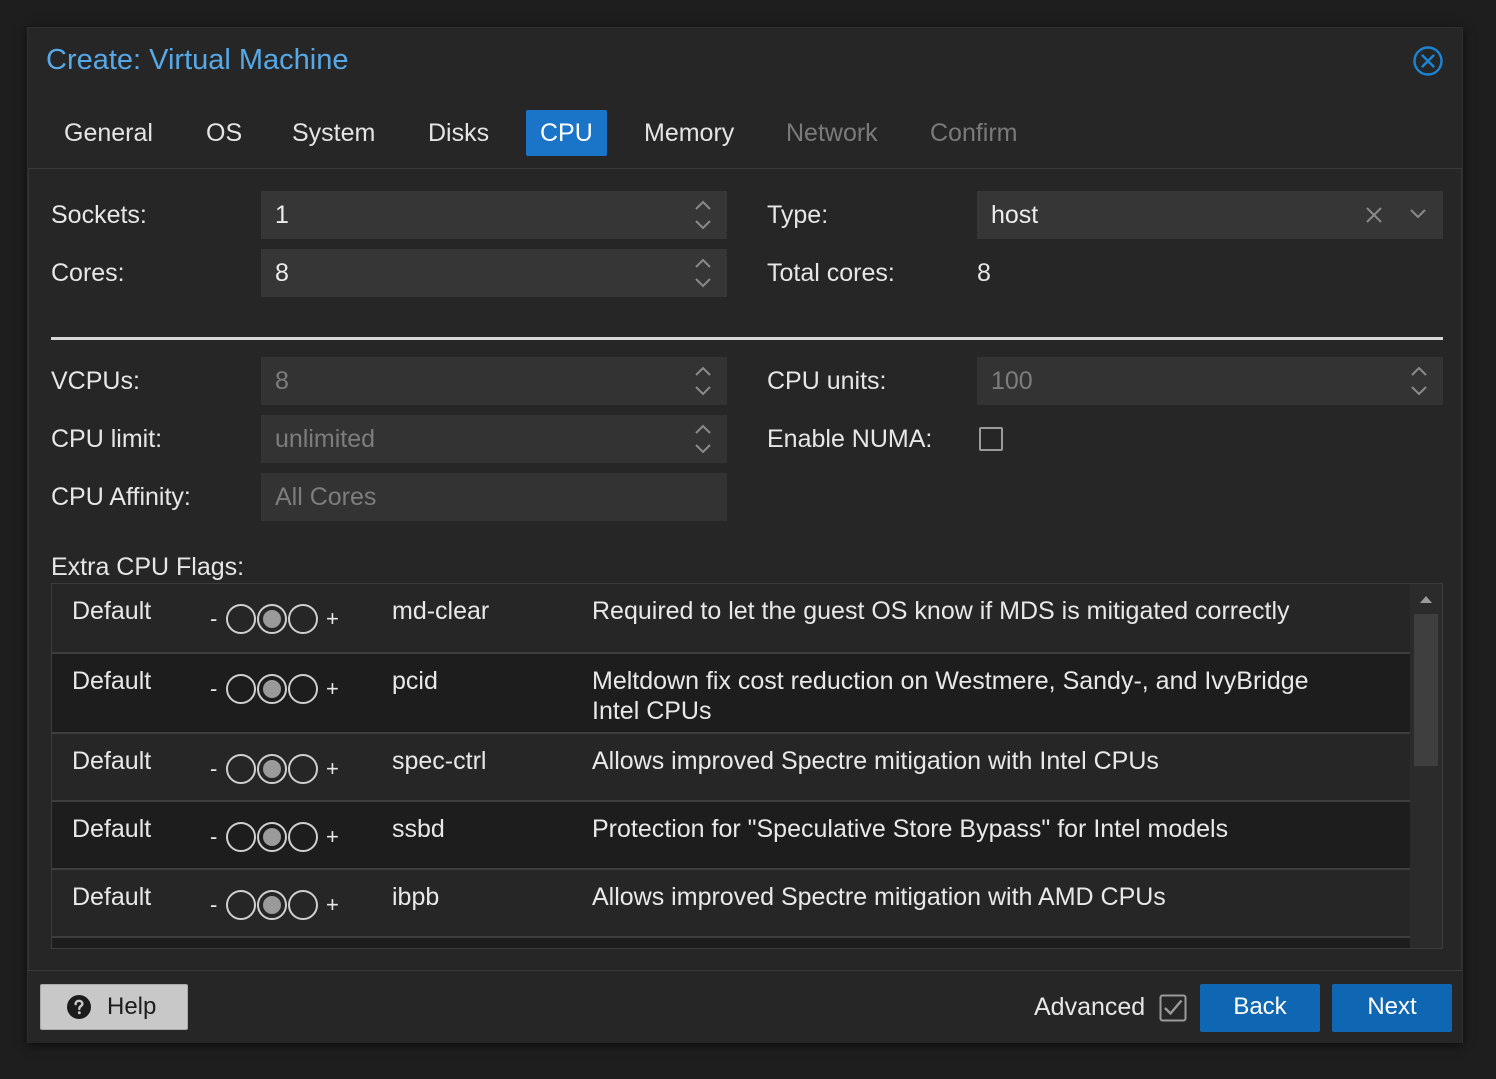  What do you see at coordinates (689, 133) in the screenshot?
I see `tab-memory: Memory` at bounding box center [689, 133].